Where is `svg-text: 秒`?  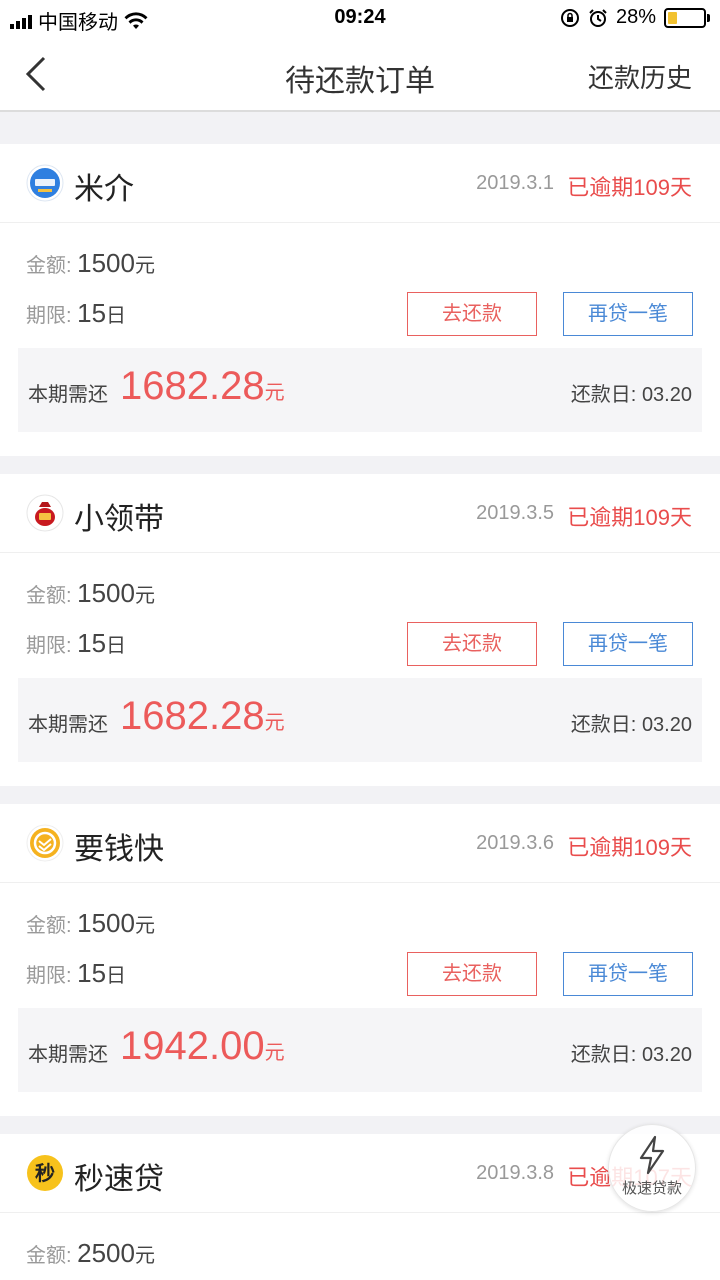 svg-text: 秒 is located at coordinates (45, 1173).